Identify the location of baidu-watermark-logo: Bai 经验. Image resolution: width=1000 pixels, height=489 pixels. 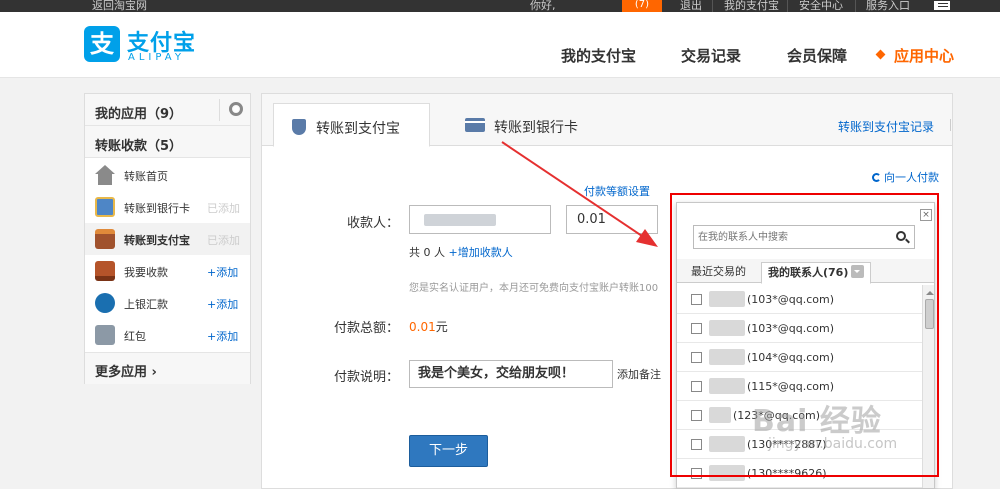
(817, 421).